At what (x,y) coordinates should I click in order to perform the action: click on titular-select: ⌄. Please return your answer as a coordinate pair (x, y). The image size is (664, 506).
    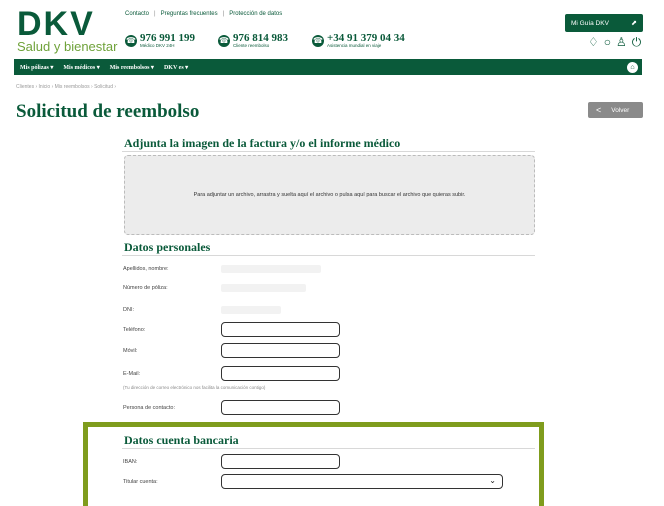
    Looking at the image, I should click on (362, 481).